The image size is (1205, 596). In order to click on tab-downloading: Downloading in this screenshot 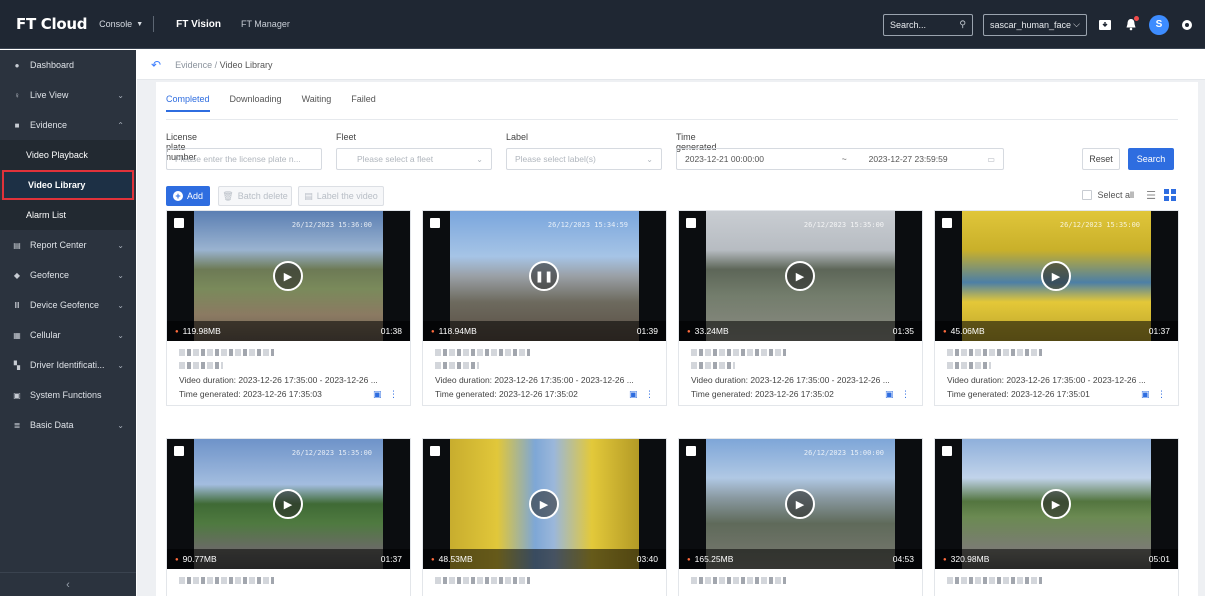, I will do `click(256, 103)`.